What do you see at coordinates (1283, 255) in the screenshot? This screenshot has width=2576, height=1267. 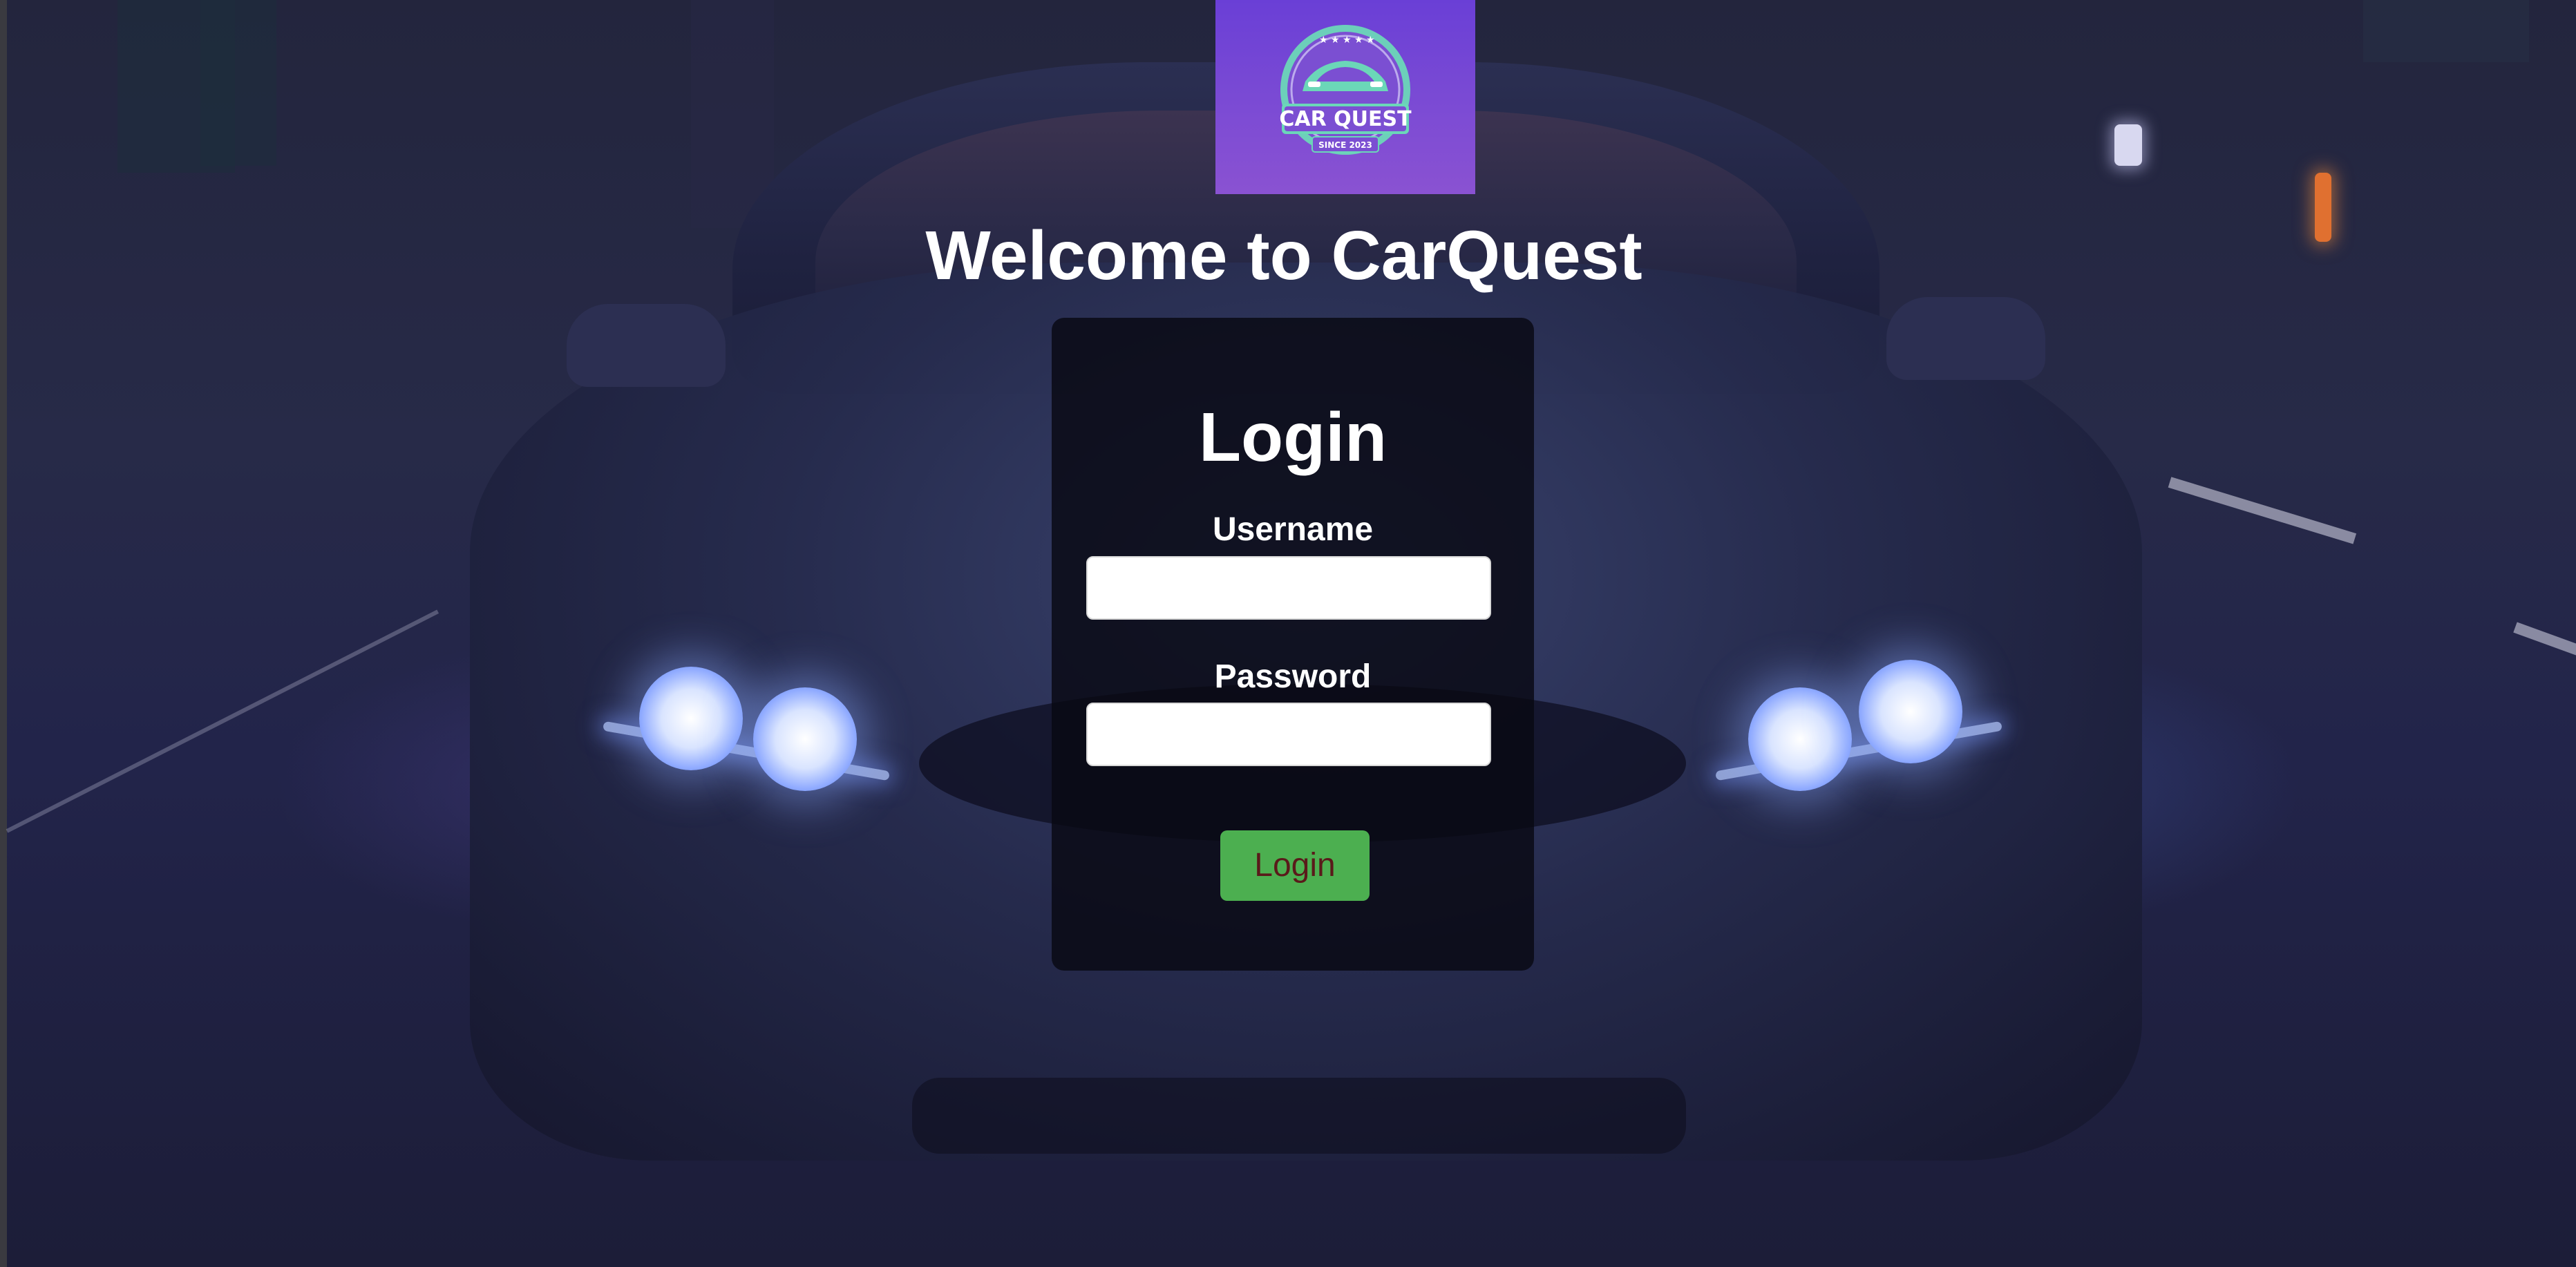 I see `page-title: Welcome to CarQuest` at bounding box center [1283, 255].